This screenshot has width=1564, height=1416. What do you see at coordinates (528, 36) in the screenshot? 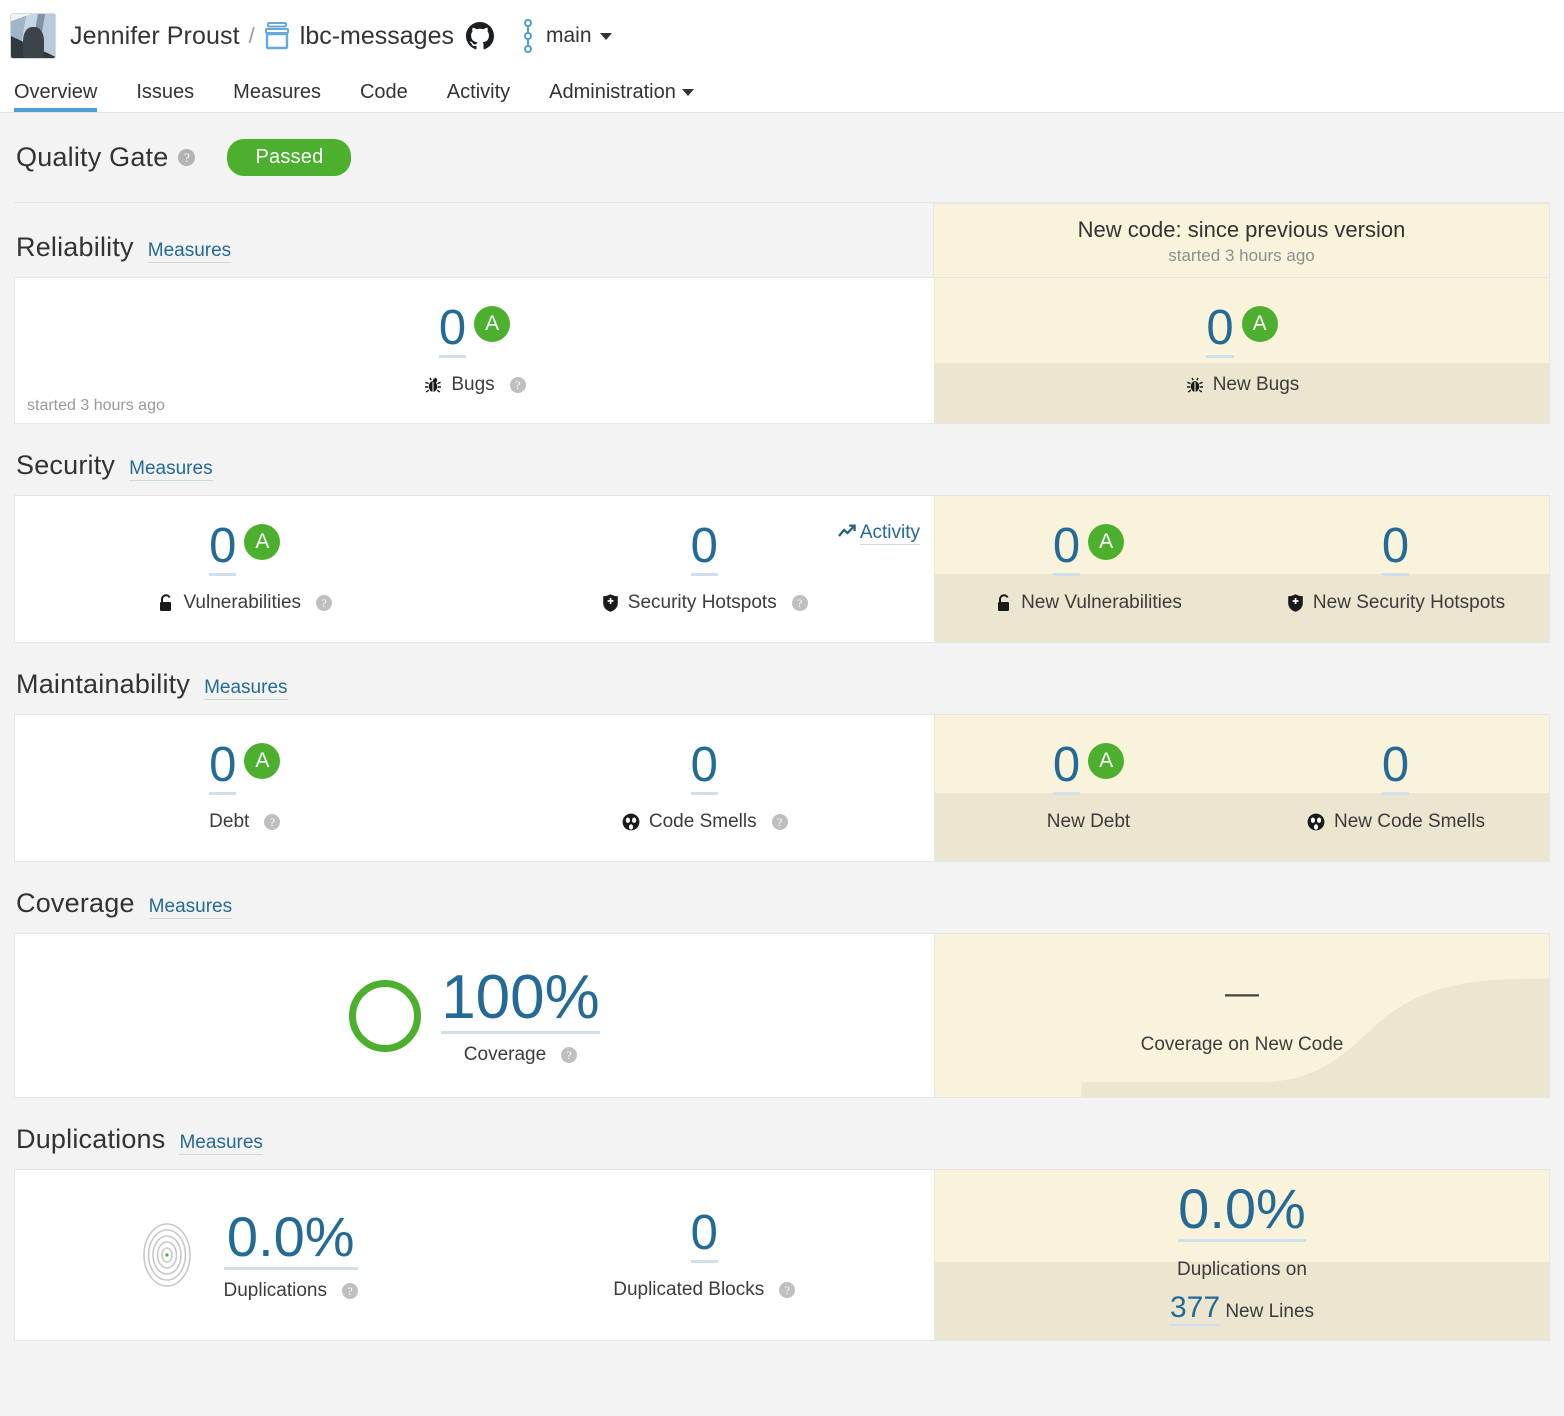
I see `branch-icon` at bounding box center [528, 36].